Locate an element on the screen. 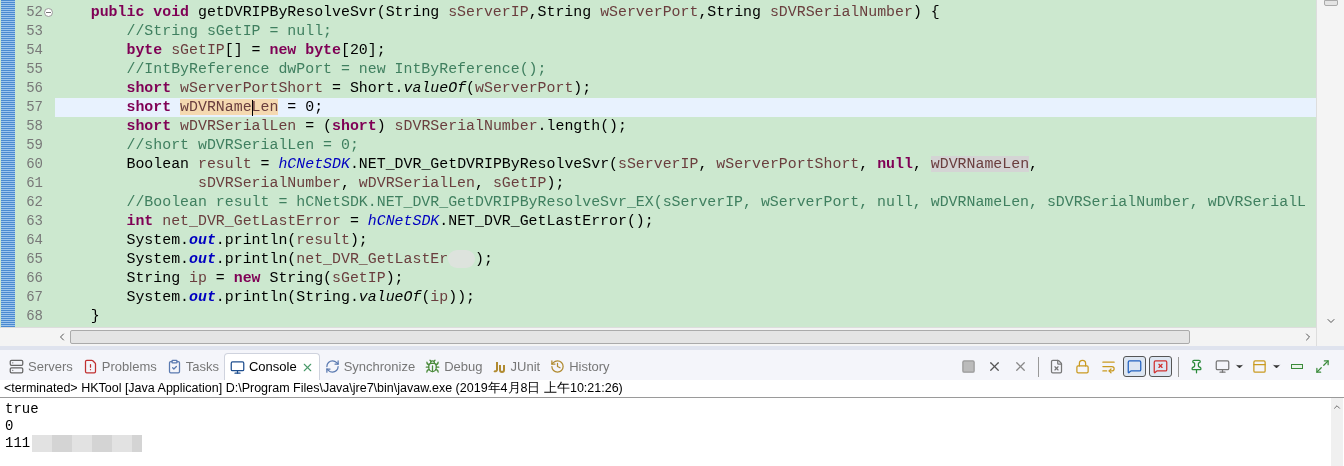  line-number: 54 is located at coordinates (34, 50).